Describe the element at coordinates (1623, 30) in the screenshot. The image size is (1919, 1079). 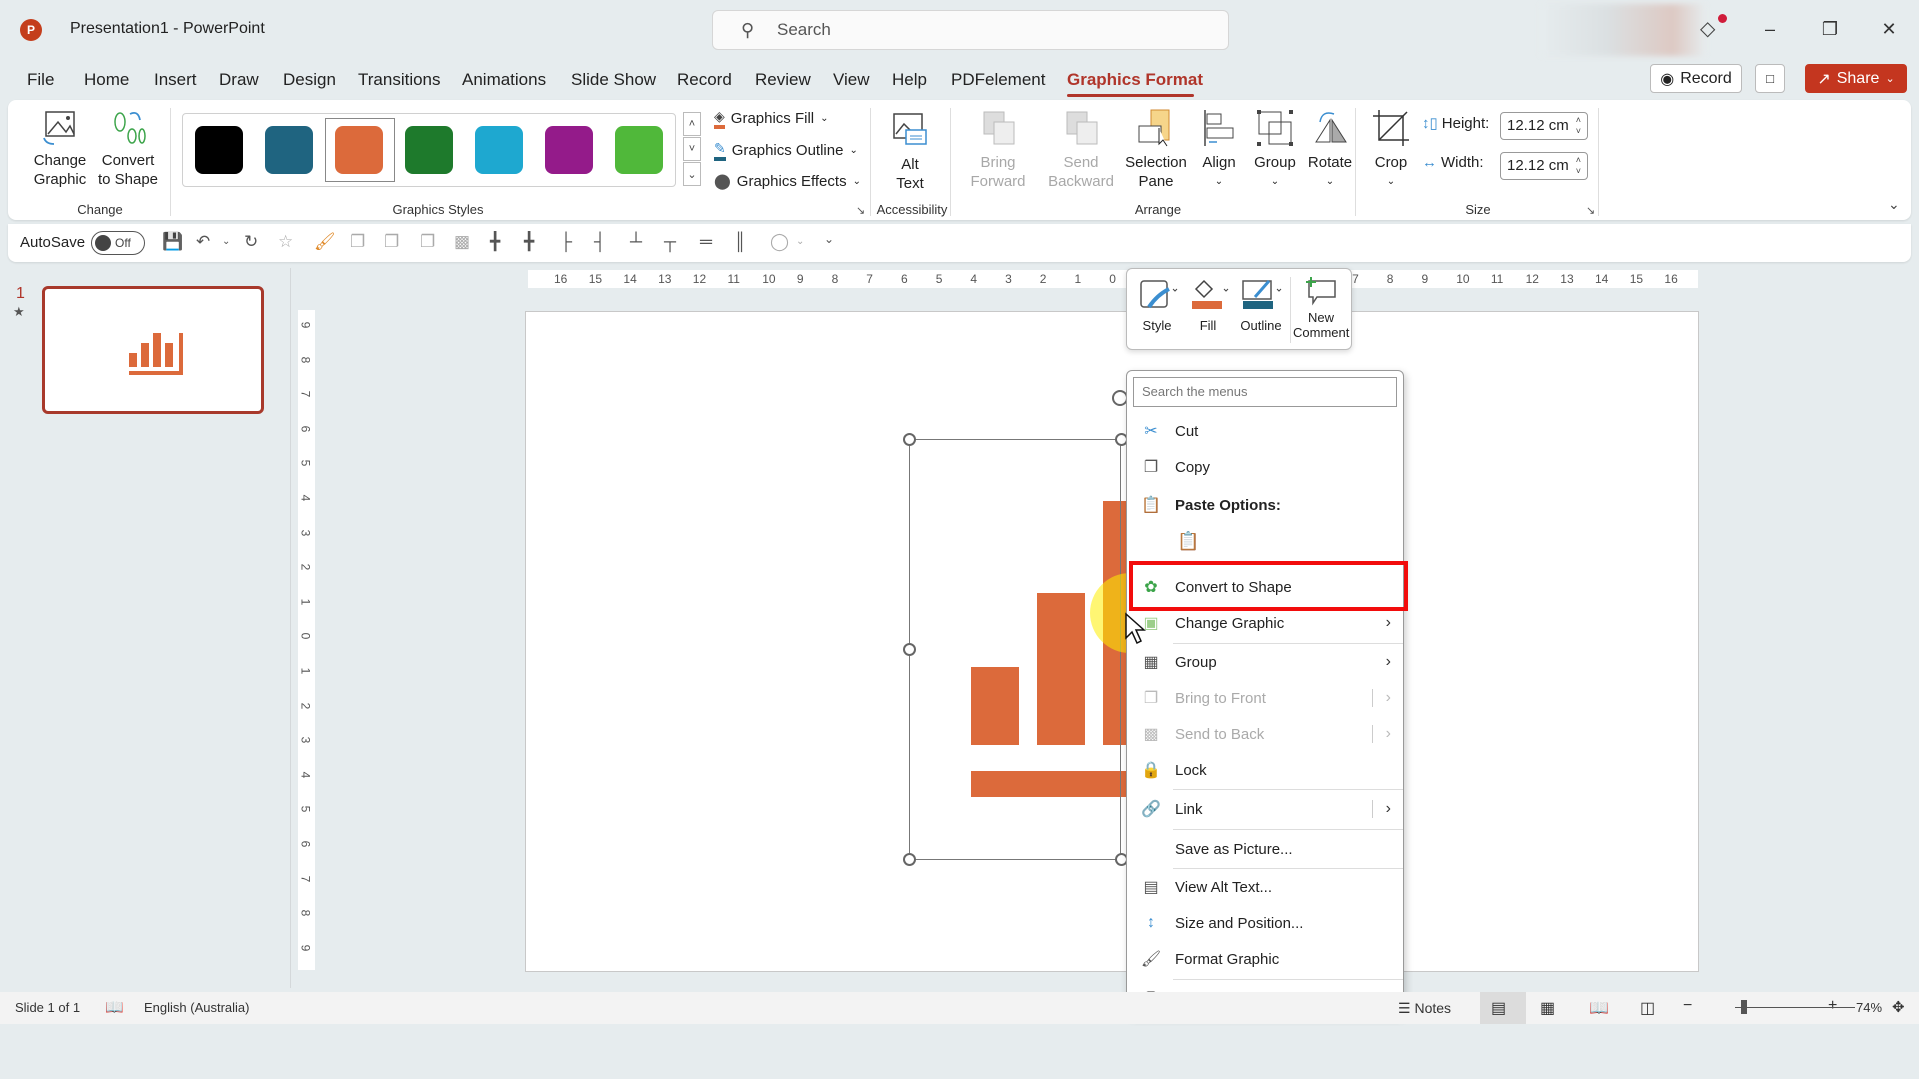
I see `account-profile` at that location.